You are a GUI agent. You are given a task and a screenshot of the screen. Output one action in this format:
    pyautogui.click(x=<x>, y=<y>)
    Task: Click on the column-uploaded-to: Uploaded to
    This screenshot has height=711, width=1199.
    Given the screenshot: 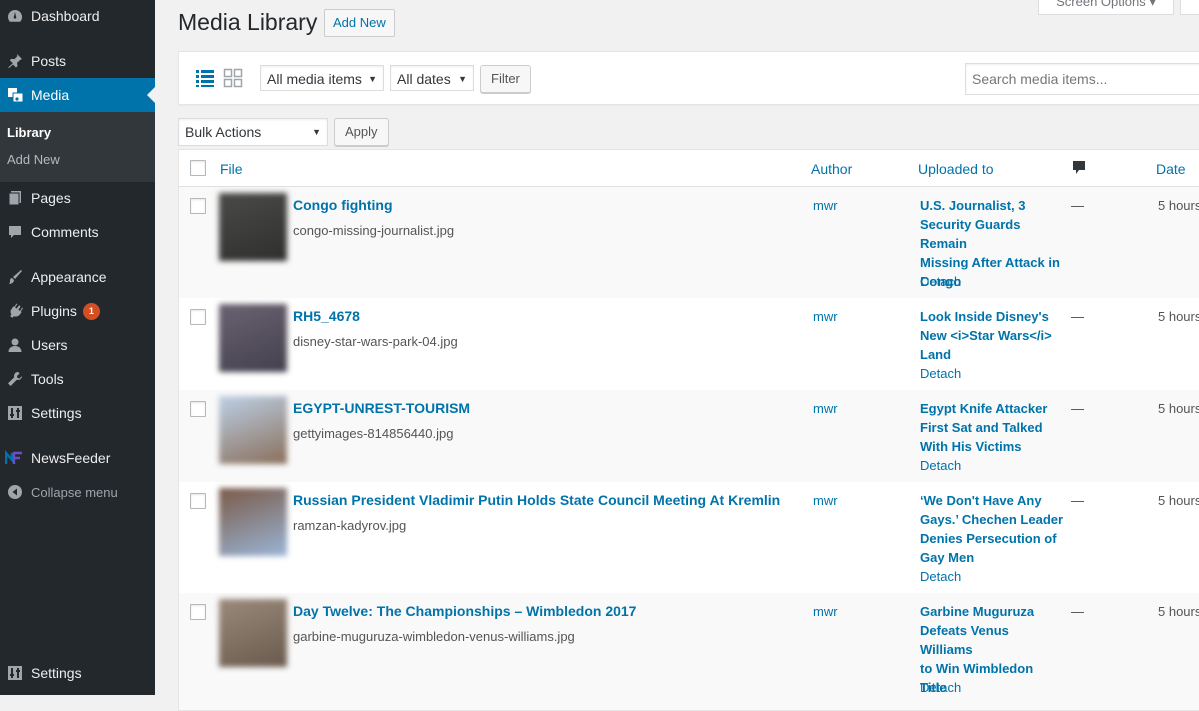 What is the action you would take?
    pyautogui.click(x=956, y=169)
    